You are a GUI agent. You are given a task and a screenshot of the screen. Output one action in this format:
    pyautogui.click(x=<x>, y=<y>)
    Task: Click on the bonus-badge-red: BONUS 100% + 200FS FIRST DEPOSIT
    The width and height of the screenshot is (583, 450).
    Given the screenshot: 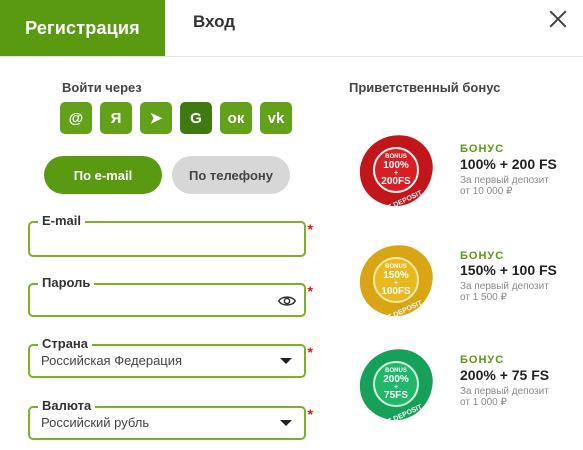 What is the action you would take?
    pyautogui.click(x=396, y=175)
    